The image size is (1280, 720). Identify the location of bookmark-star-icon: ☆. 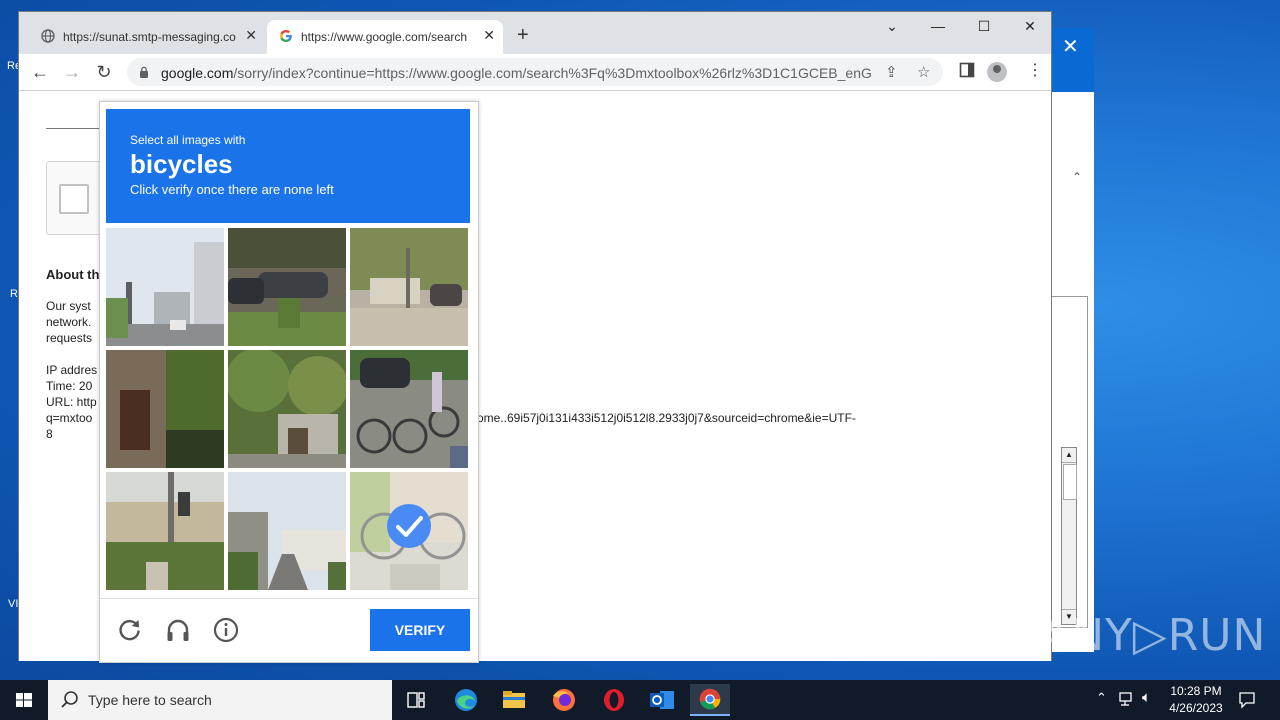
(923, 72).